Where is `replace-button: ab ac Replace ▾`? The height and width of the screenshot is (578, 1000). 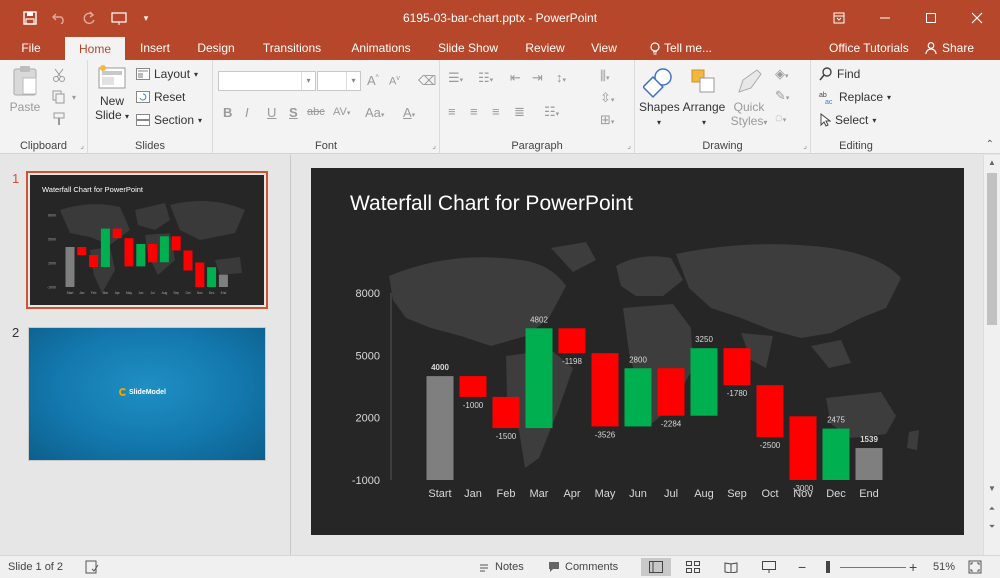
replace-button: ab ac Replace ▾ is located at coordinates (855, 97).